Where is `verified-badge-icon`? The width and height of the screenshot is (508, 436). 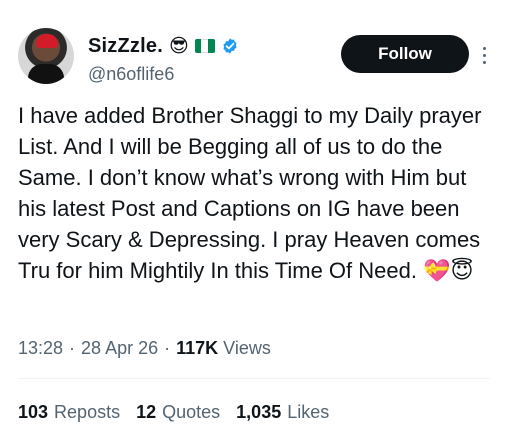
verified-badge-icon is located at coordinates (230, 46).